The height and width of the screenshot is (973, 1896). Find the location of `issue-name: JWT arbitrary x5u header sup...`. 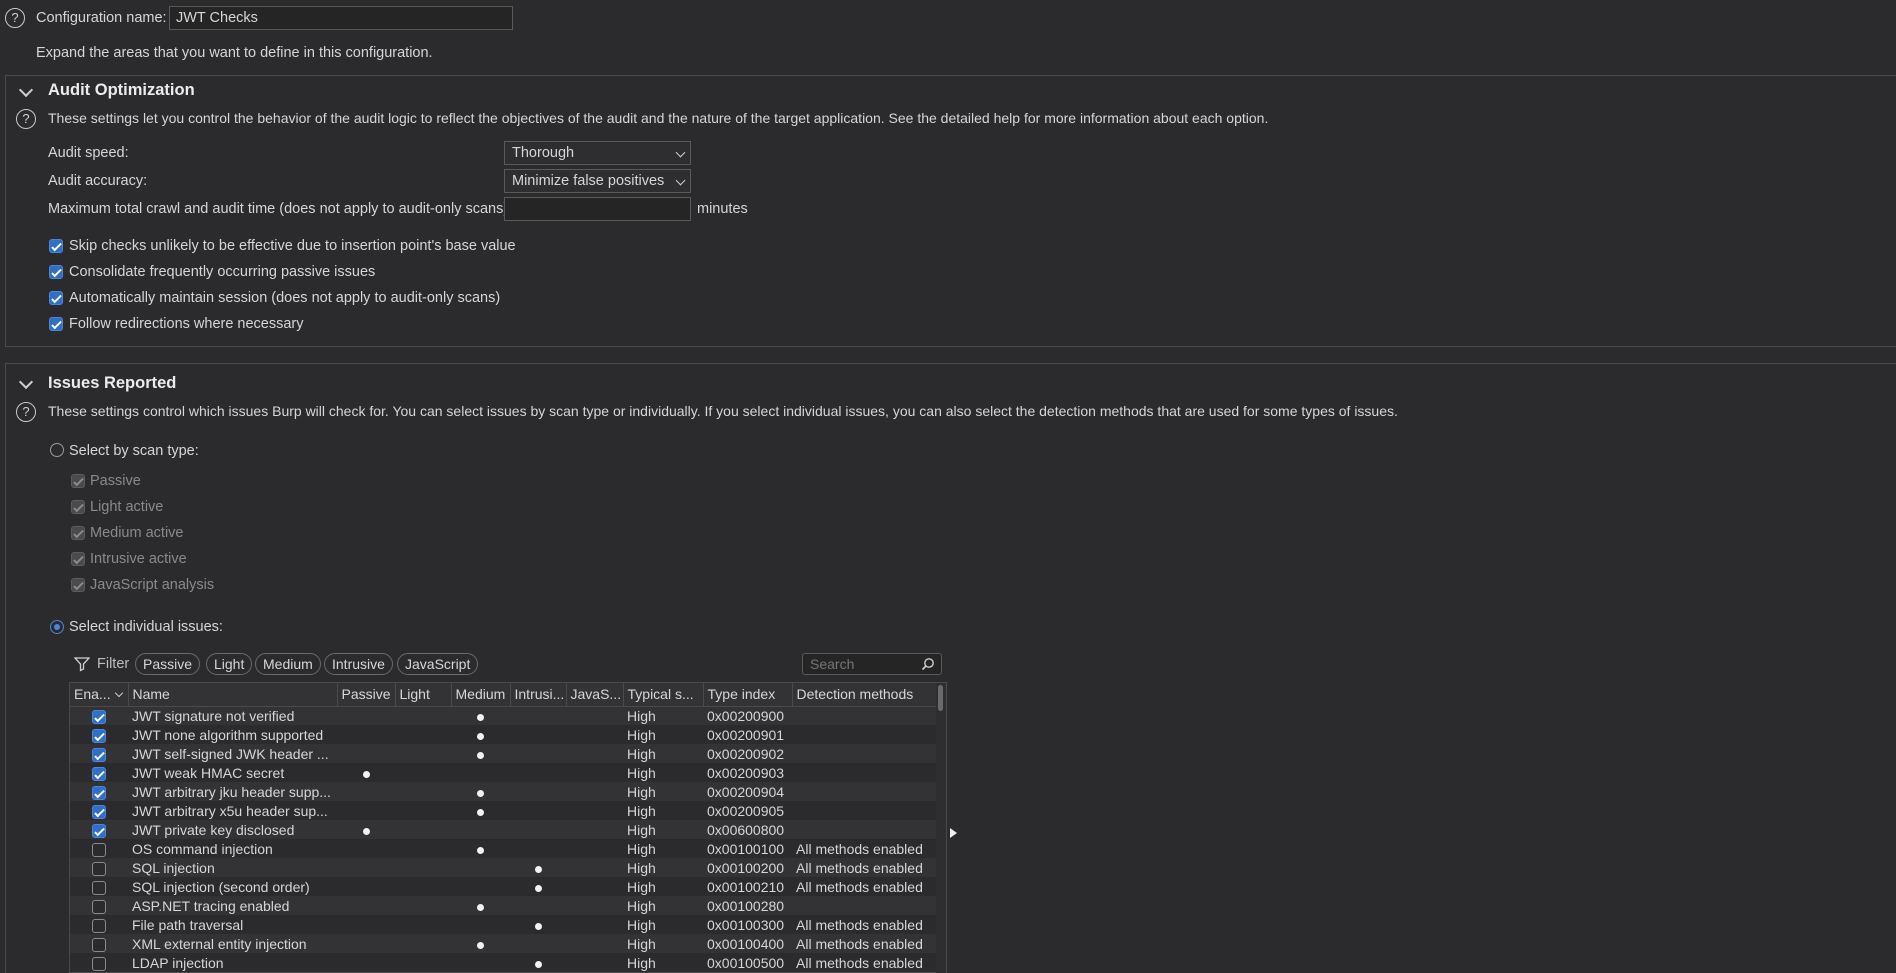

issue-name: JWT arbitrary x5u header sup... is located at coordinates (232, 810).